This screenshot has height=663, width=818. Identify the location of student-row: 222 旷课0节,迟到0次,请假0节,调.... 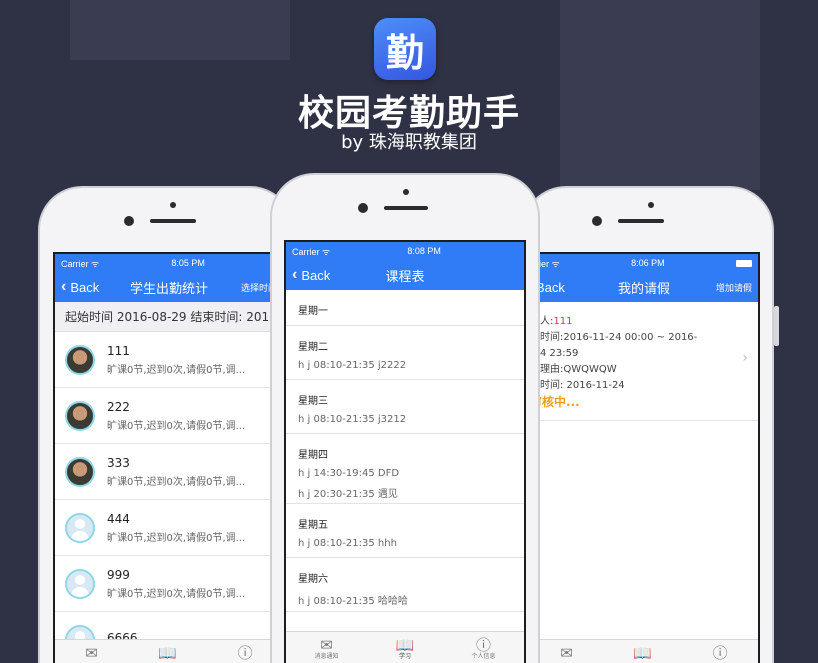
(169, 416).